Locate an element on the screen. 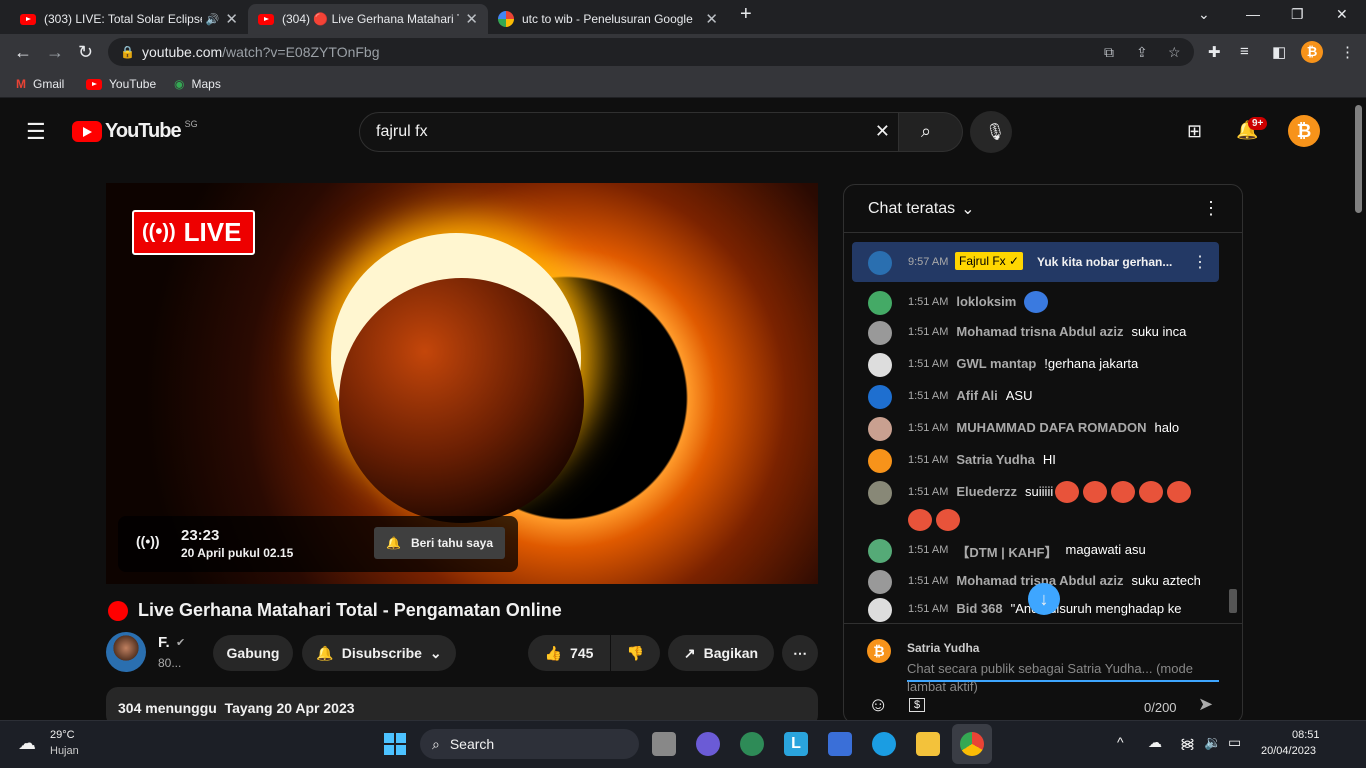  maps-icon: ◉ is located at coordinates (179, 84).